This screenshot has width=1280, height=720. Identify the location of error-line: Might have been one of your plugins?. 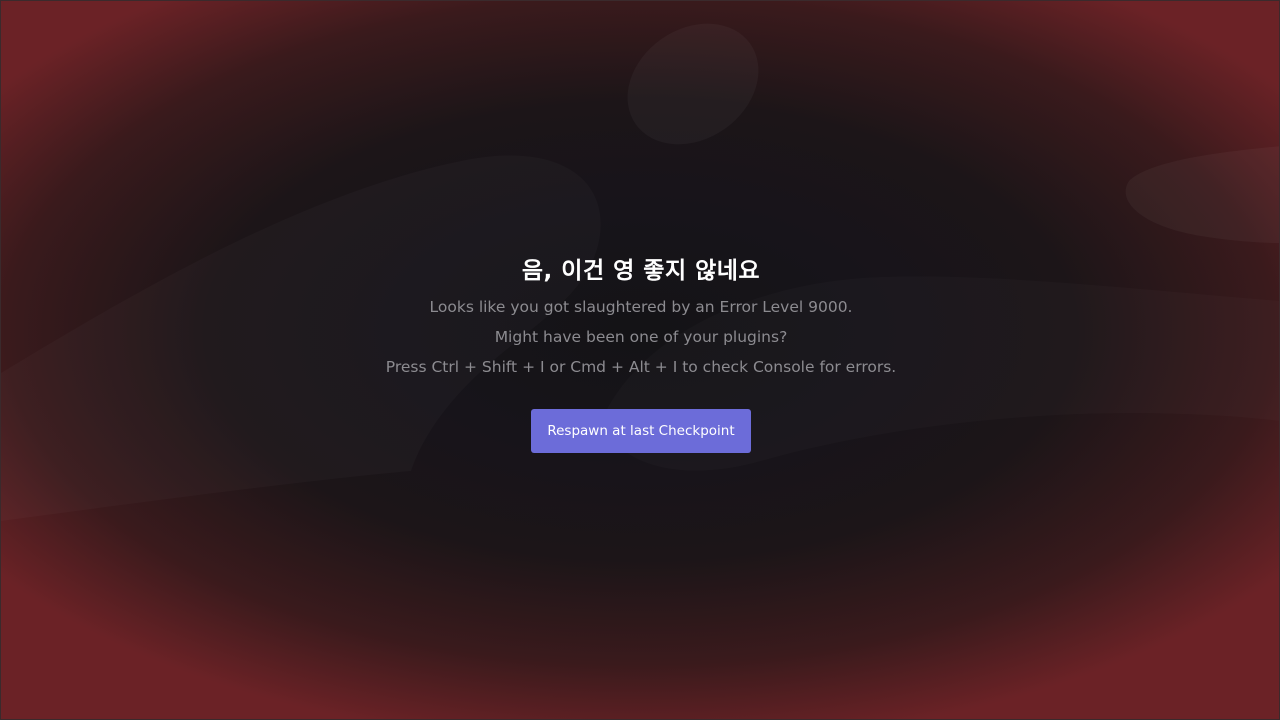
(641, 337).